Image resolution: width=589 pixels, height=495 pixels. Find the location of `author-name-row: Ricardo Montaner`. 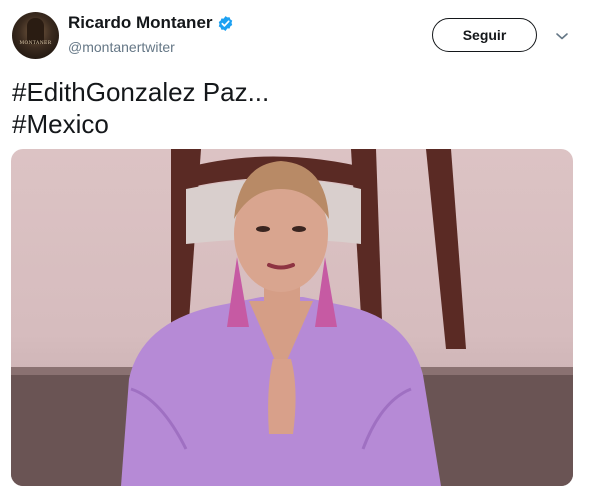

author-name-row: Ricardo Montaner is located at coordinates (151, 23).